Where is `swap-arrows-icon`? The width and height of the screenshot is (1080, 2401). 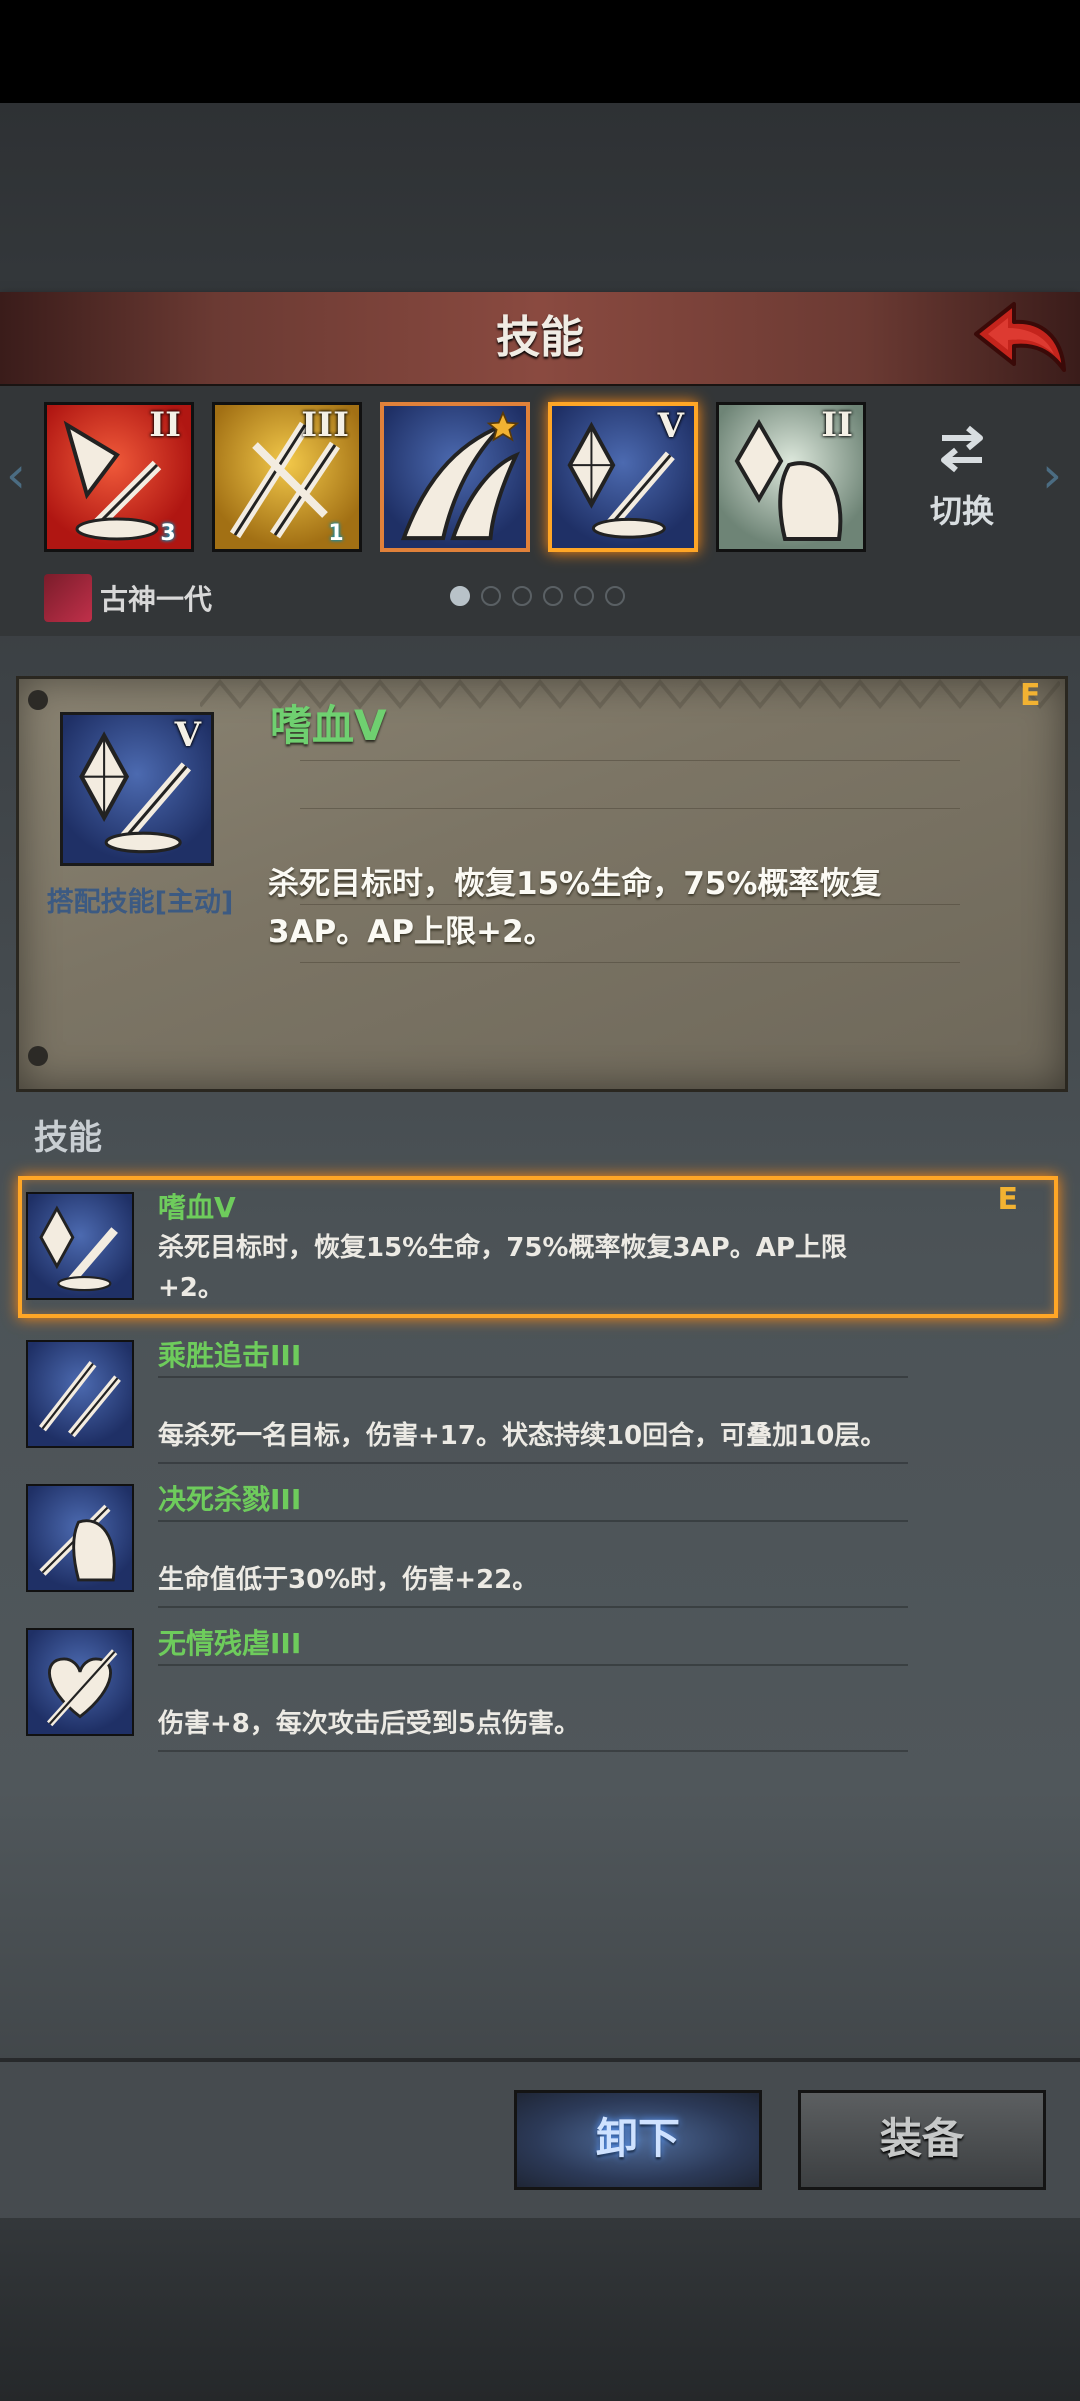 swap-arrows-icon is located at coordinates (962, 449).